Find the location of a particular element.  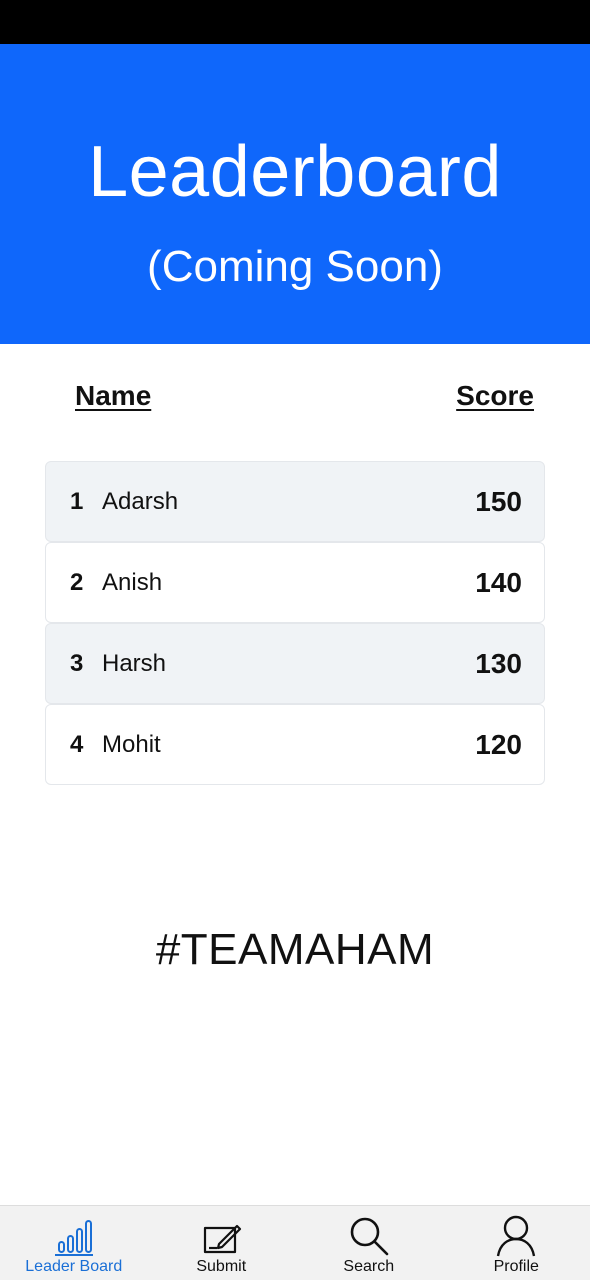

player-name: Mohit is located at coordinates (131, 744).